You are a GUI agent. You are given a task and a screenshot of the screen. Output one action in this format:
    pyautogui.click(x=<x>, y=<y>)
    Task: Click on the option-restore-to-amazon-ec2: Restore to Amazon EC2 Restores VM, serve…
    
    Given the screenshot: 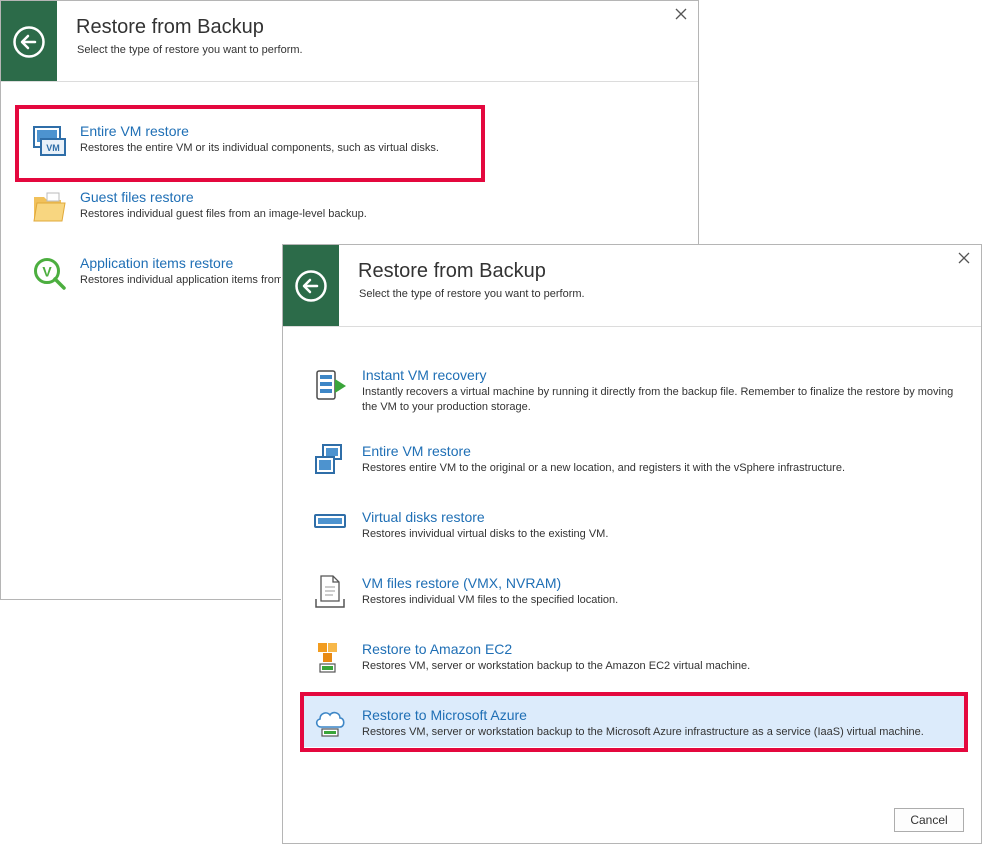 What is the action you would take?
    pyautogui.click(x=632, y=666)
    